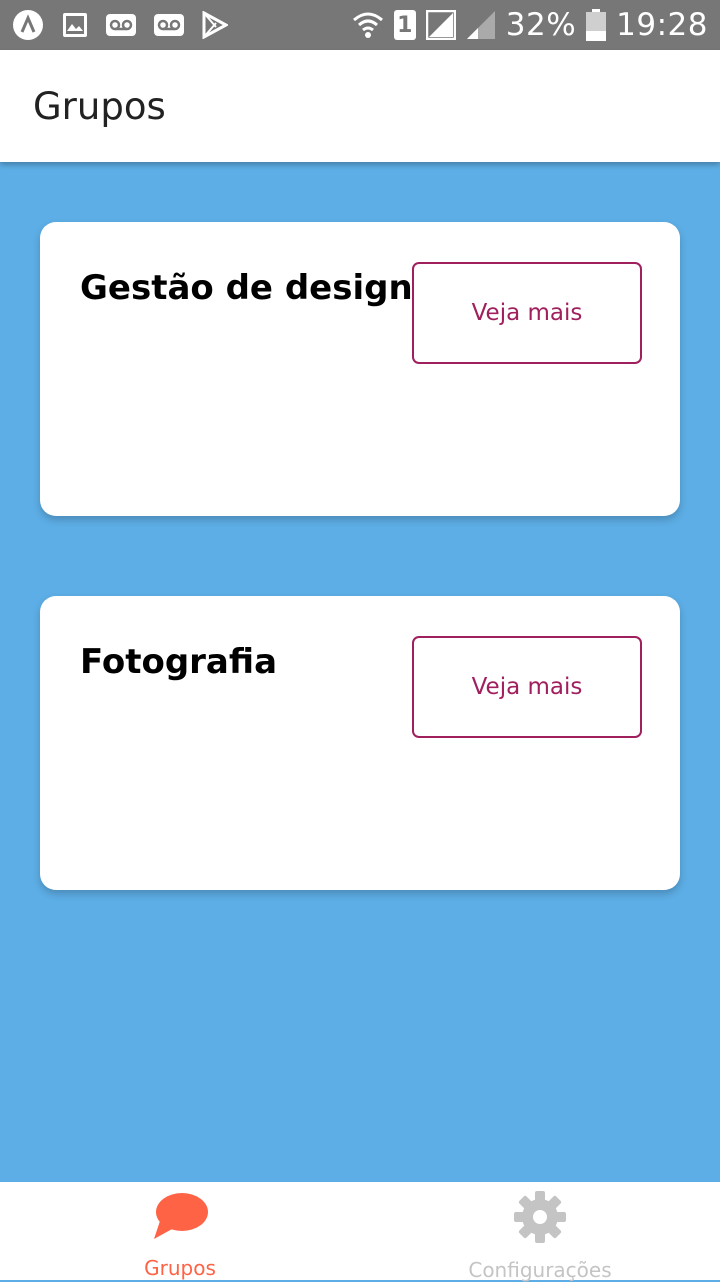 The height and width of the screenshot is (1282, 720). What do you see at coordinates (662, 25) in the screenshot?
I see `clock: 19:28` at bounding box center [662, 25].